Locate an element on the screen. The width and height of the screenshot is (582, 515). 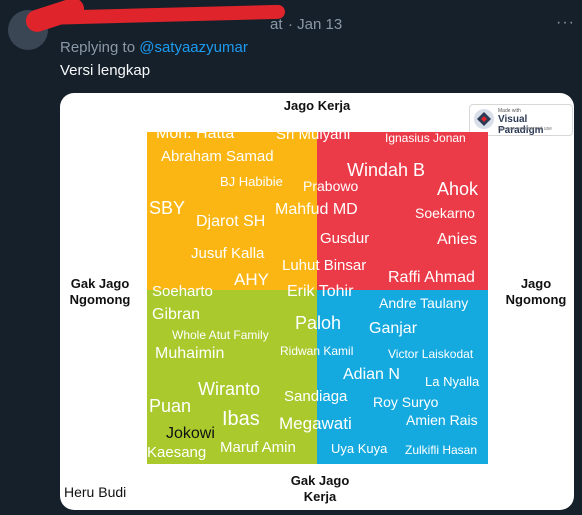
tweet-text: Versi lengkap is located at coordinates (105, 70).